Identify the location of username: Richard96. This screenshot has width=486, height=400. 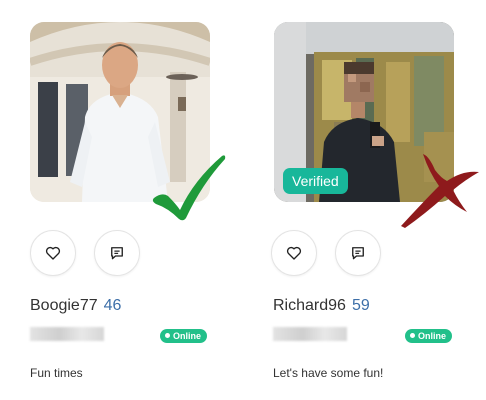
(309, 305).